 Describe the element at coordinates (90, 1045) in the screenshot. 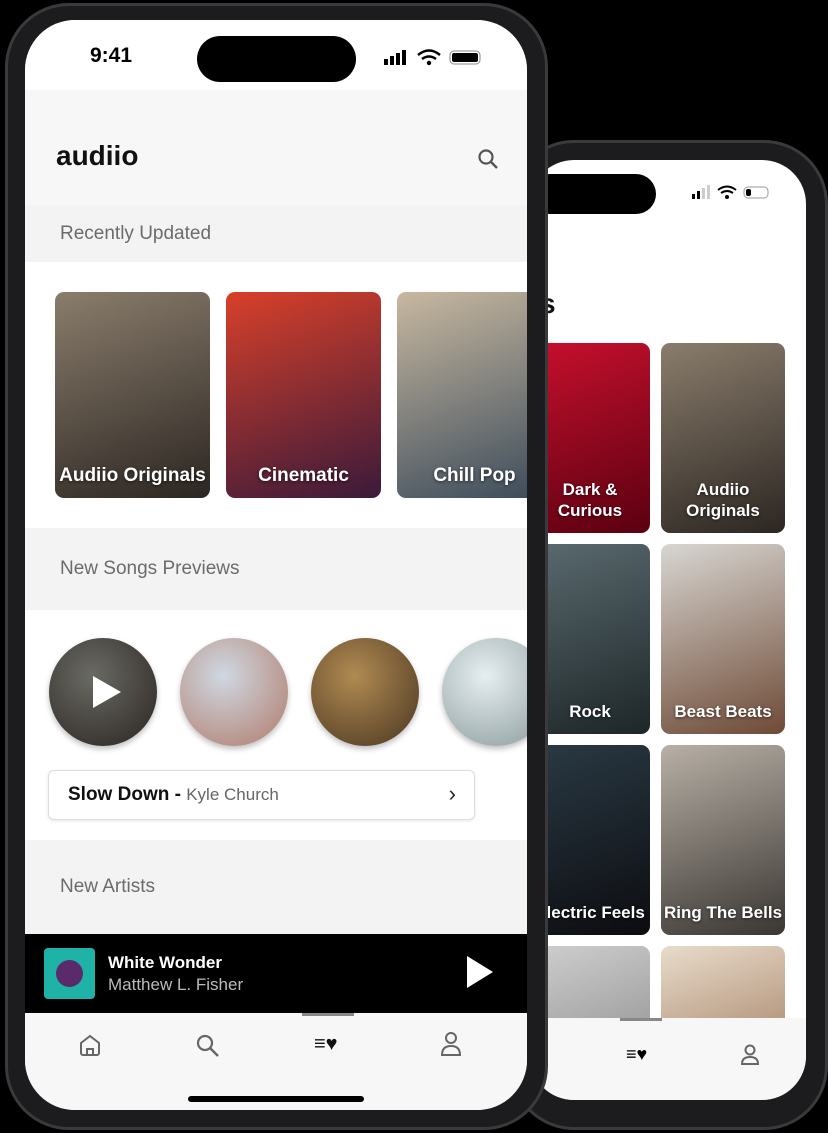

I see `home-icon` at that location.